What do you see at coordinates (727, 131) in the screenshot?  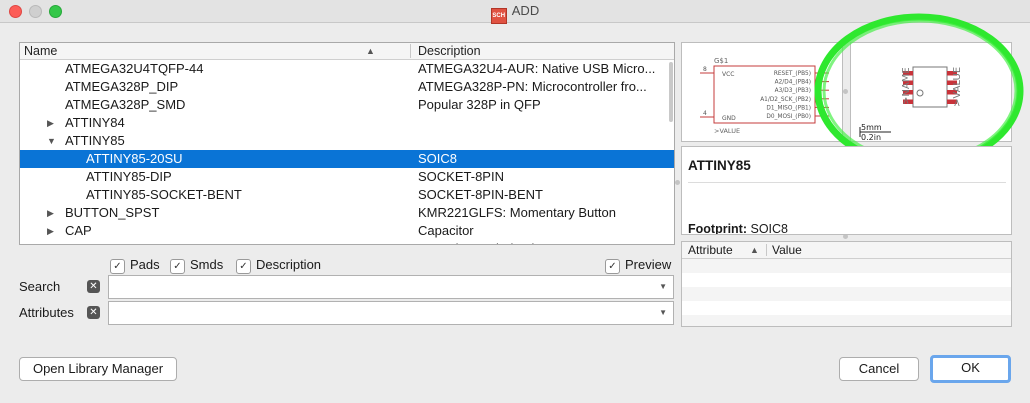 I see `symbol-value-label: >VALUE` at bounding box center [727, 131].